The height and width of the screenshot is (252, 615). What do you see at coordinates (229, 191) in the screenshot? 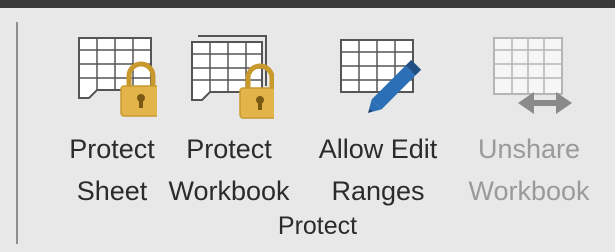
I see `protect-workbook-label-line2: Workbook` at bounding box center [229, 191].